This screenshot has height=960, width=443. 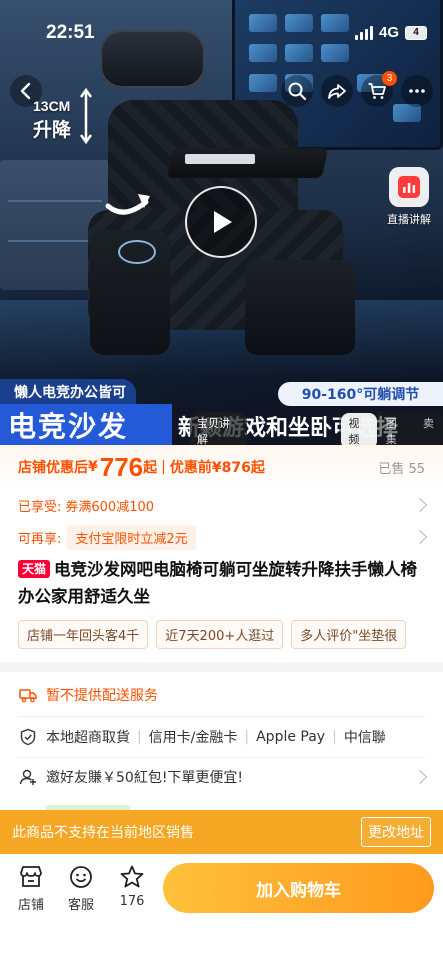 What do you see at coordinates (218, 583) in the screenshot?
I see `product-title-text: 电竞沙发网吧电脑椅可躺可坐旋转升降扶手懒人椅办公家用舒适久坐` at bounding box center [218, 583].